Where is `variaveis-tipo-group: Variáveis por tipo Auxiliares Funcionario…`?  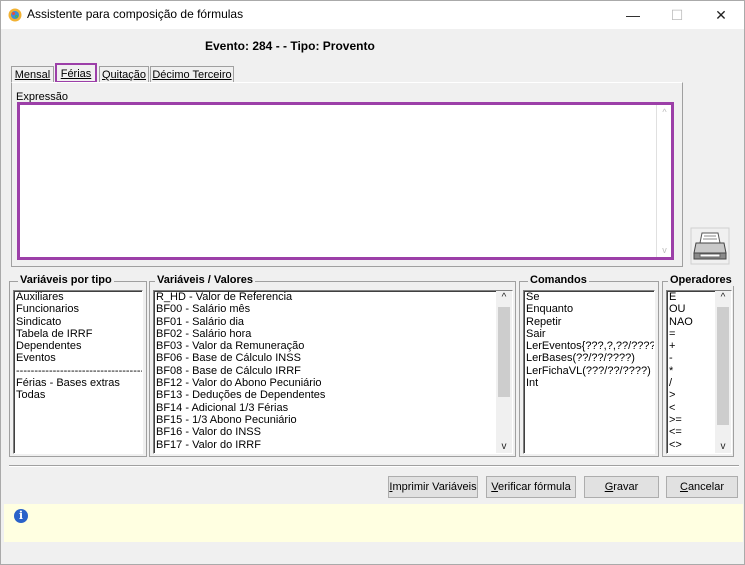
variaveis-tipo-group: Variáveis por tipo Auxiliares Funcionario… is located at coordinates (78, 365).